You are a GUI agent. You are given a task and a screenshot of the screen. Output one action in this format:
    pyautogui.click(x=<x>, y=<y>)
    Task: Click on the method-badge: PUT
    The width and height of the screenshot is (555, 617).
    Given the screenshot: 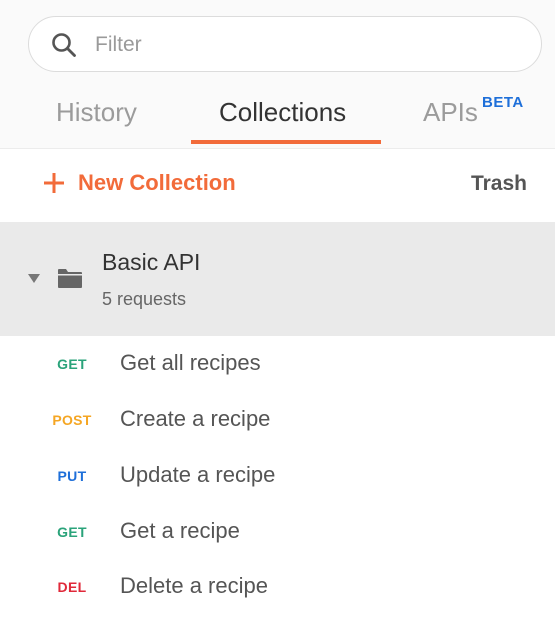 What is the action you would take?
    pyautogui.click(x=72, y=476)
    